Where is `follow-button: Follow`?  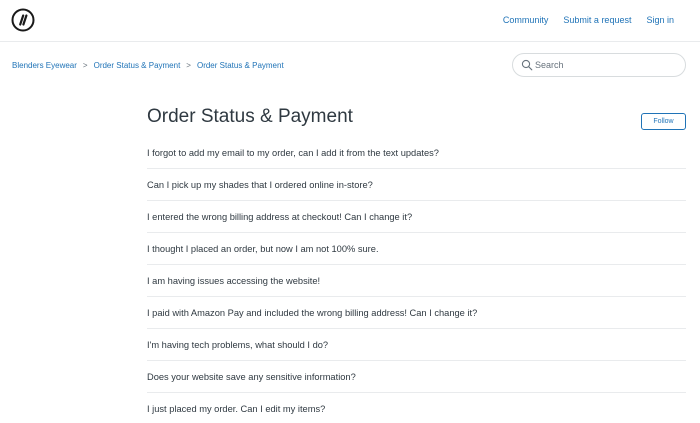 follow-button: Follow is located at coordinates (663, 121).